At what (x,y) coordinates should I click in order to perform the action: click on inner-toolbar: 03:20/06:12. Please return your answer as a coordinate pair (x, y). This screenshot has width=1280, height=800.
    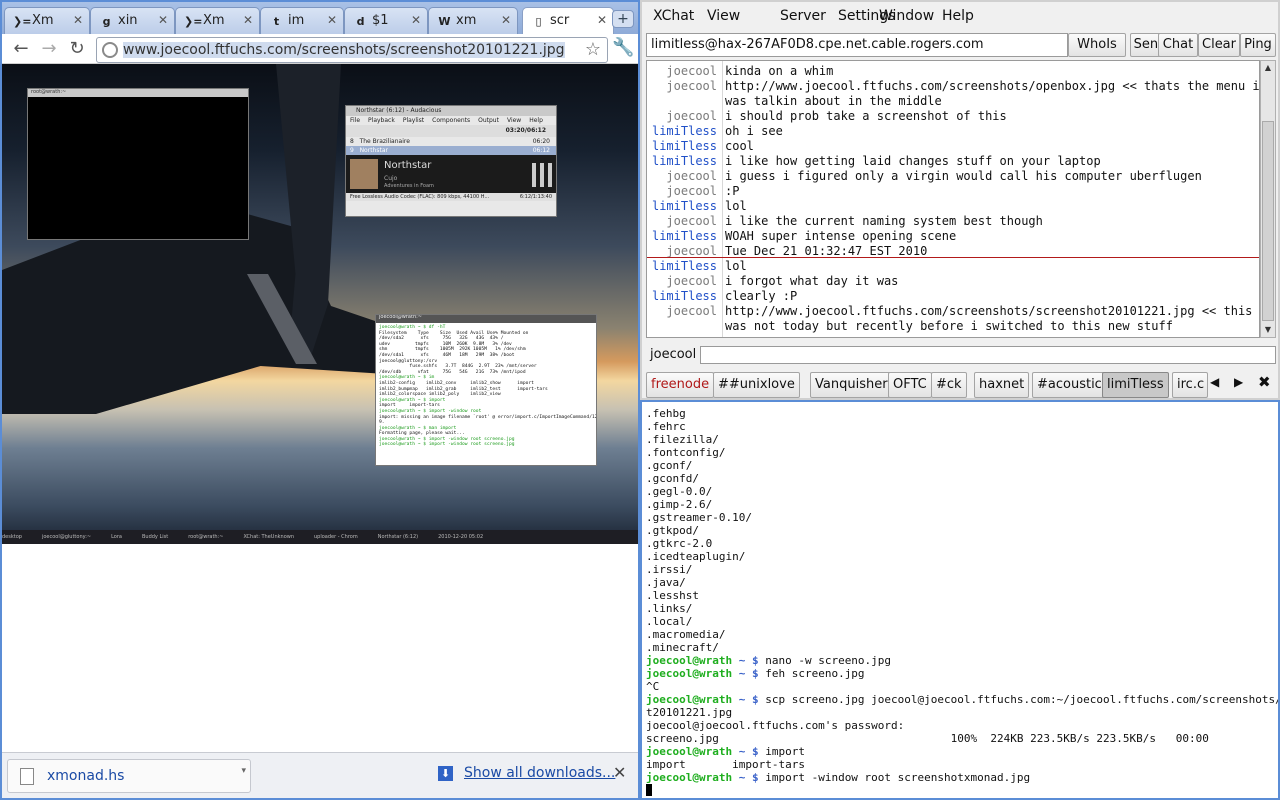
    Looking at the image, I should click on (451, 131).